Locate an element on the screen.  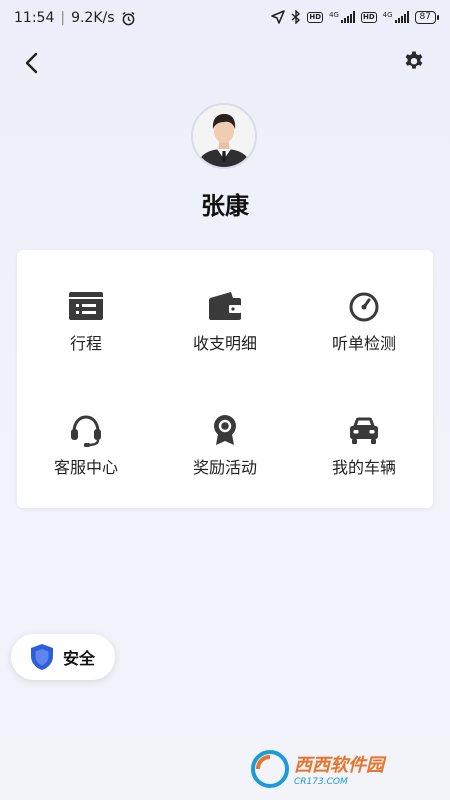
grid-item-wallet: 收支明细 is located at coordinates (225, 305).